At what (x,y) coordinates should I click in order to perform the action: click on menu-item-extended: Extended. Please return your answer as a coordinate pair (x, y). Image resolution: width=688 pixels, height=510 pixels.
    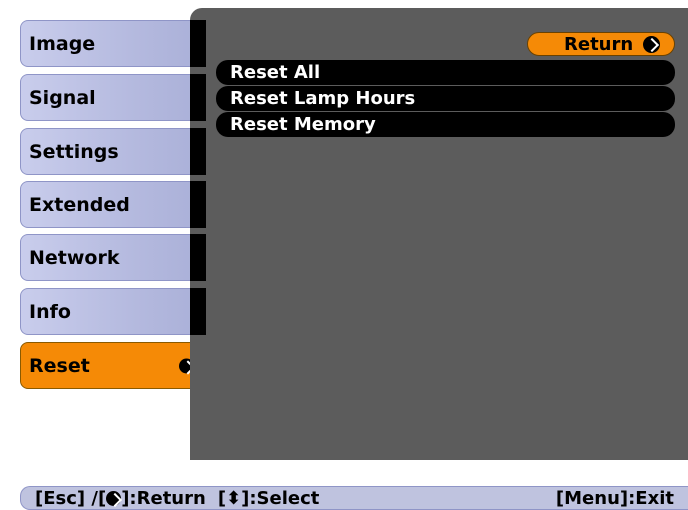
    Looking at the image, I should click on (111, 204).